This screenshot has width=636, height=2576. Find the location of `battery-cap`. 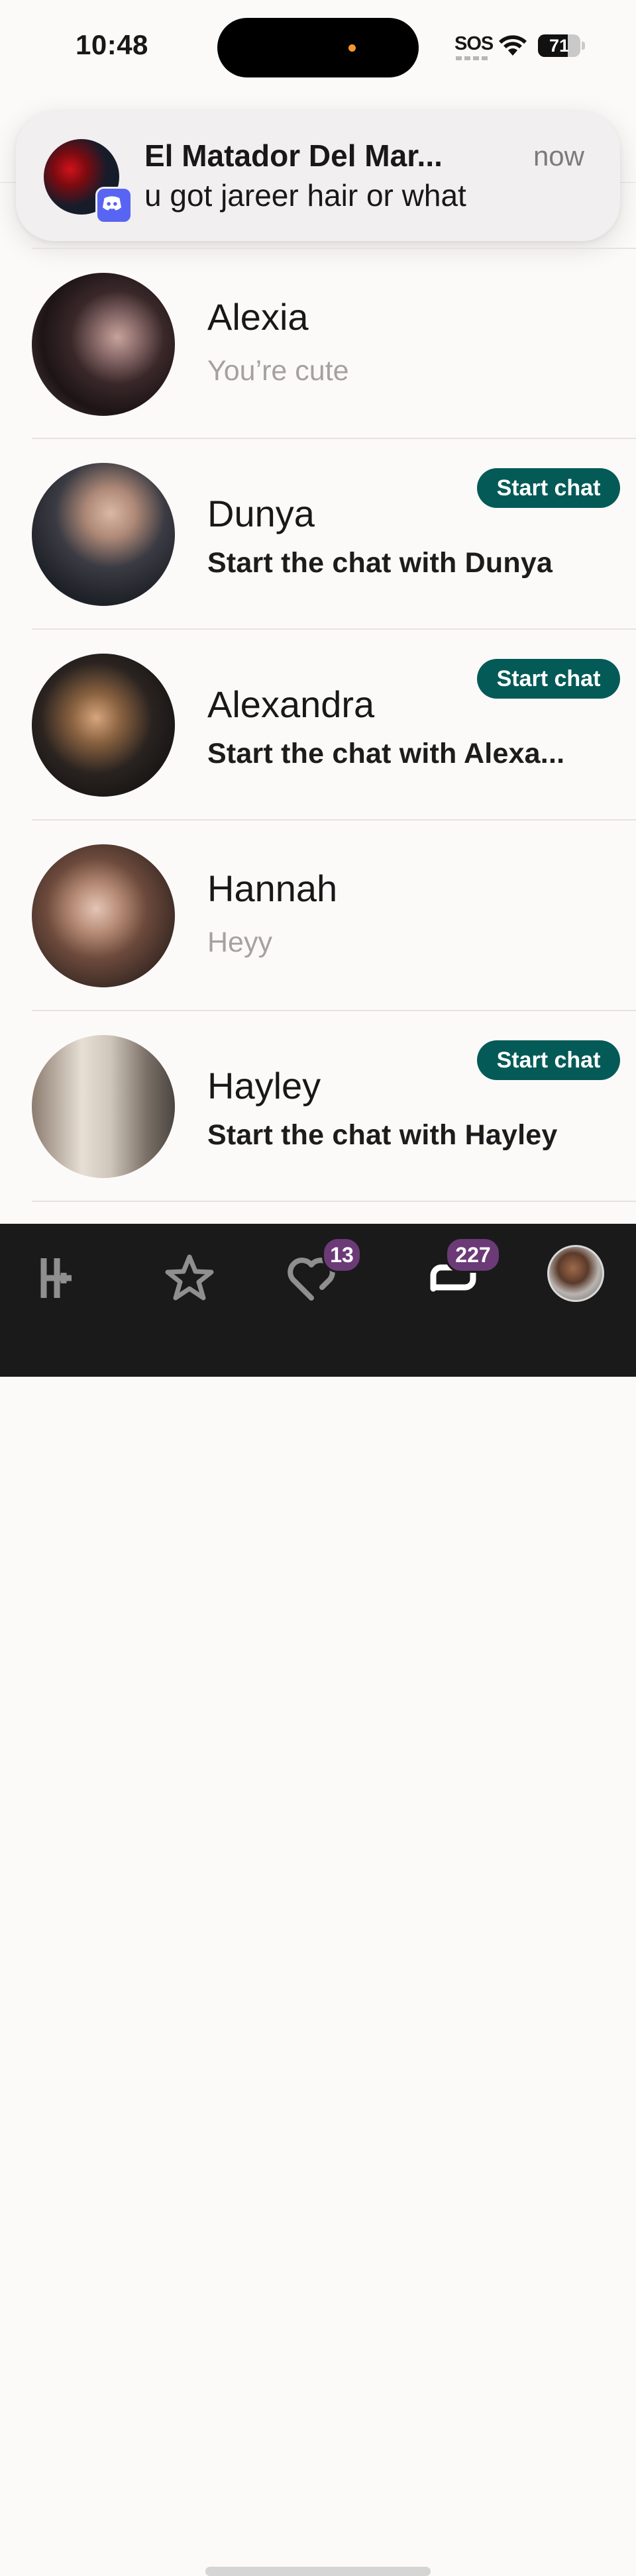

battery-cap is located at coordinates (583, 46).